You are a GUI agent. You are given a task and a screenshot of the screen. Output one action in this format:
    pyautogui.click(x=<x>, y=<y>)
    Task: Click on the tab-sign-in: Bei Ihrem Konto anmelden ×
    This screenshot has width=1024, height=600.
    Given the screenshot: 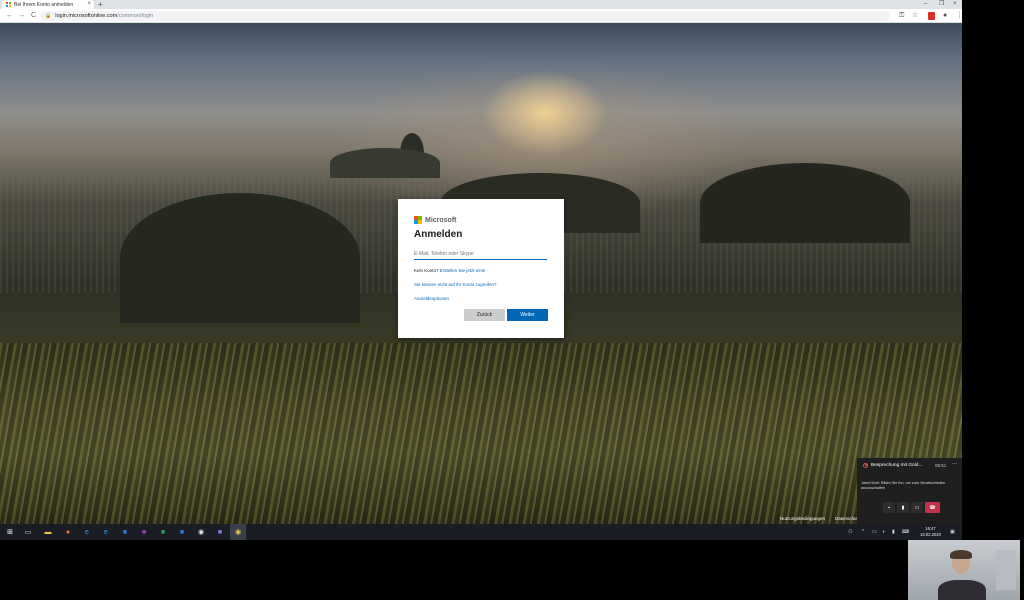 What is the action you would take?
    pyautogui.click(x=48, y=4)
    